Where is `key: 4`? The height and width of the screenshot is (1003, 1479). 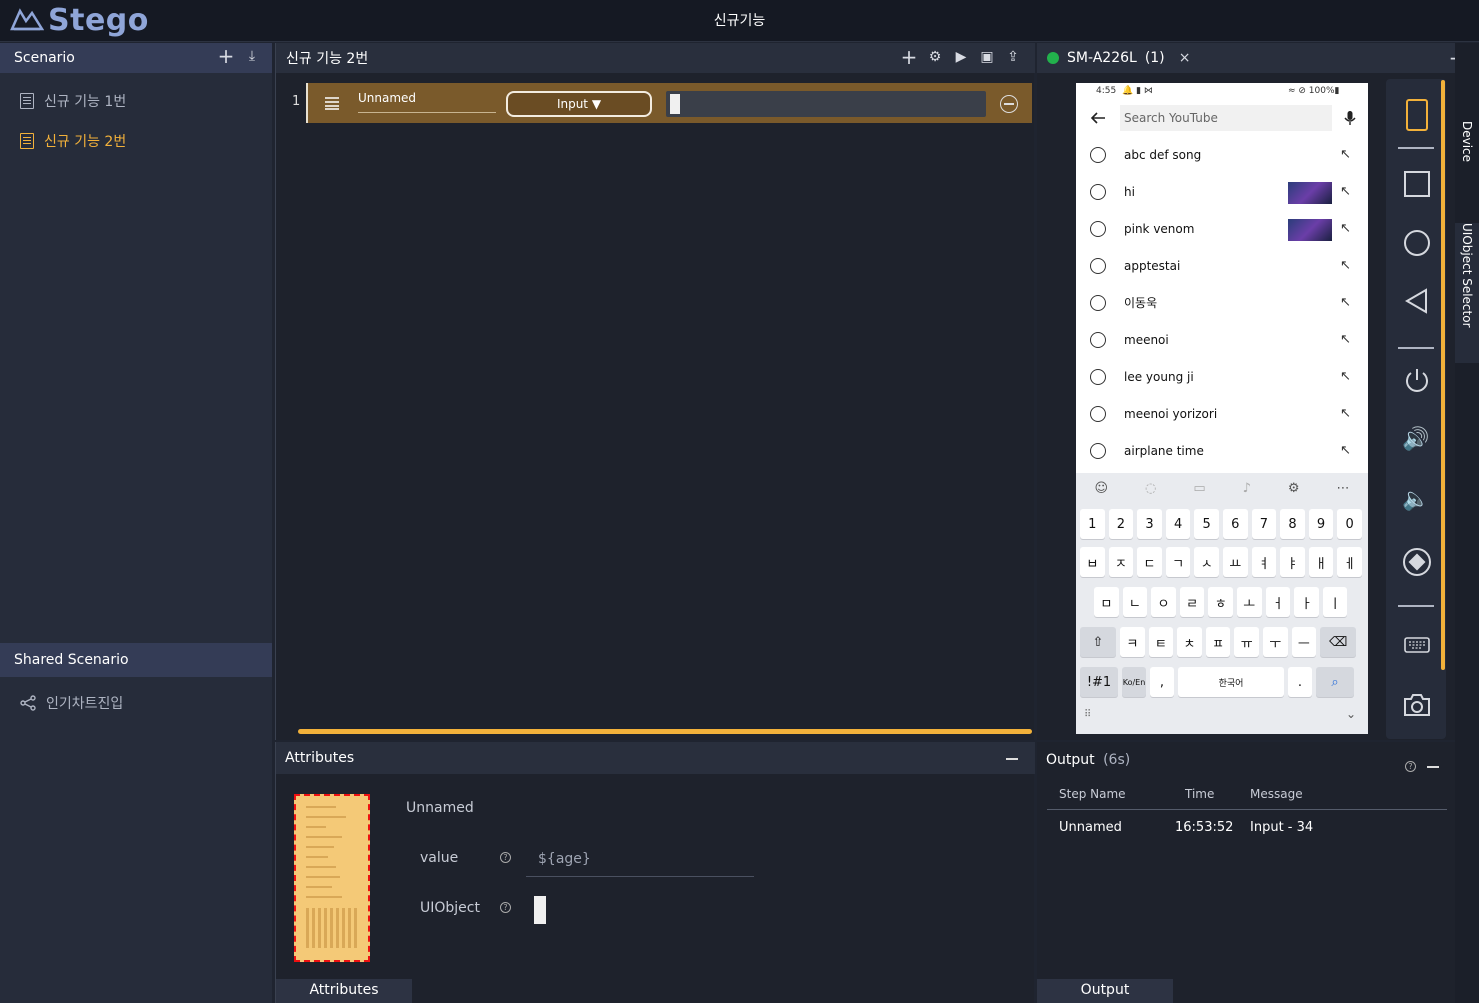
key: 4 is located at coordinates (1178, 524).